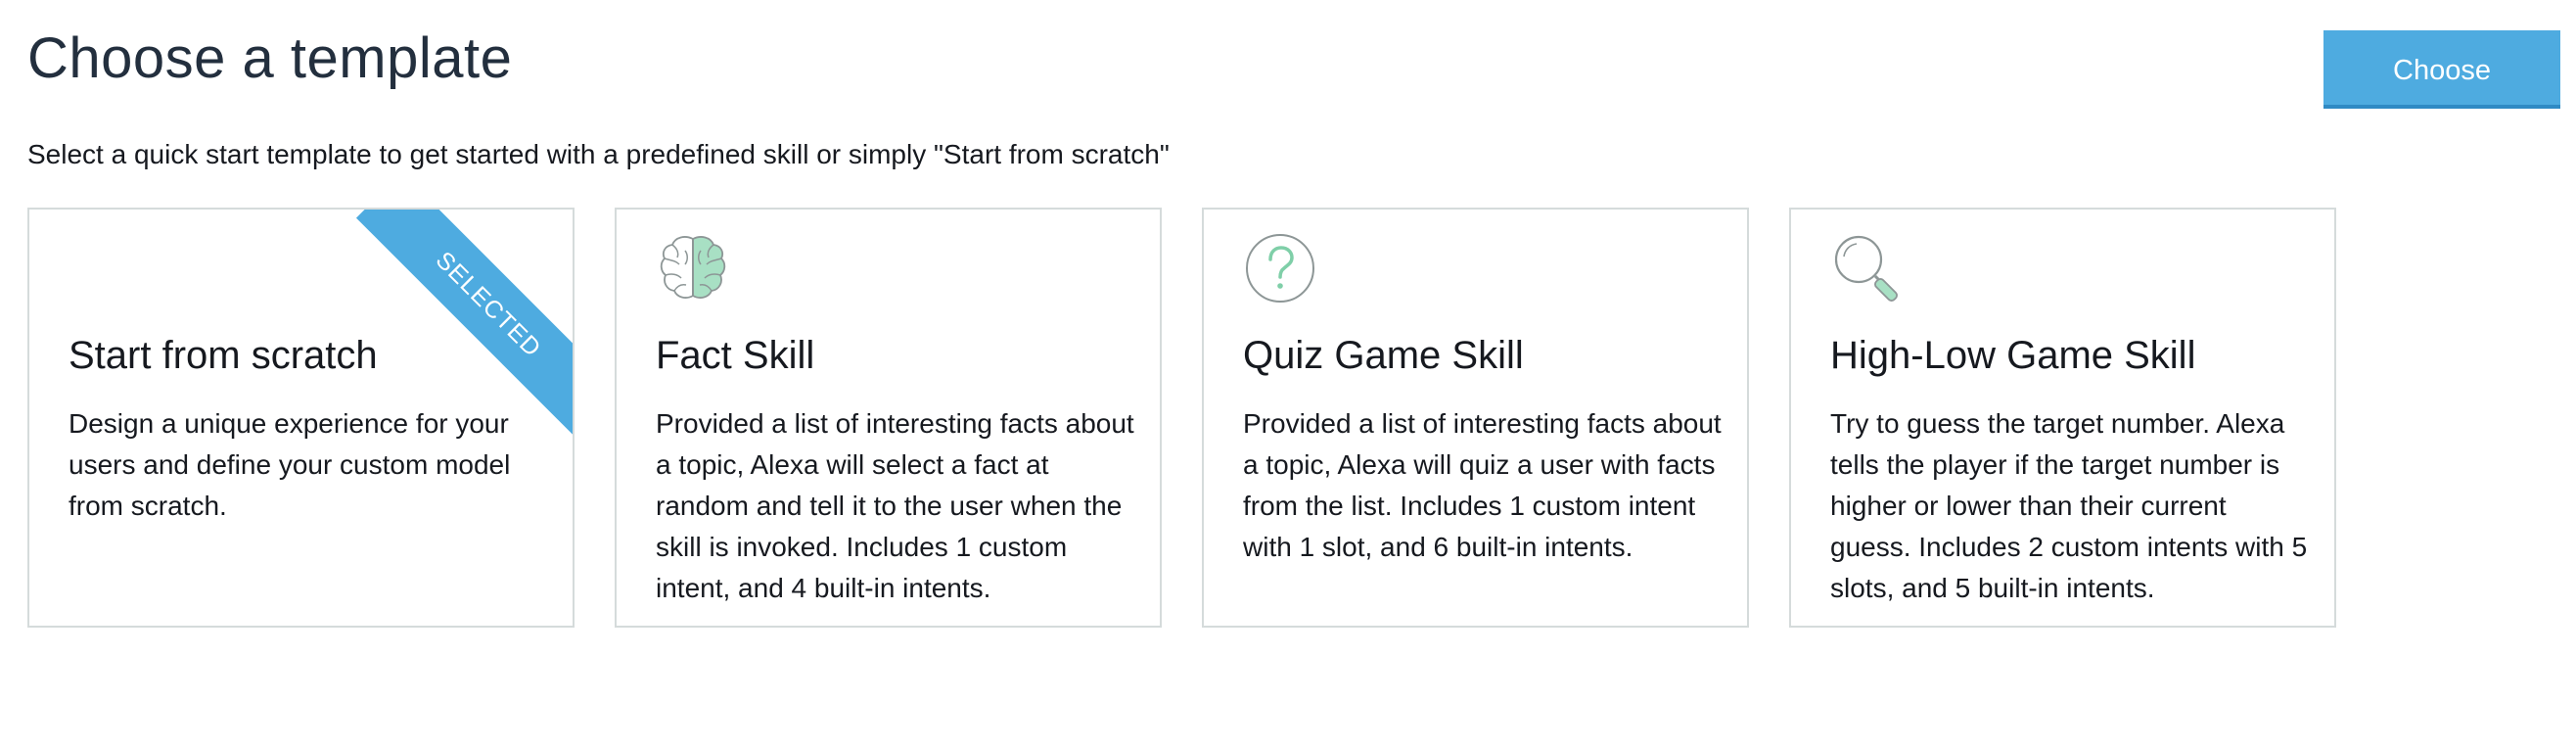 Image resolution: width=2576 pixels, height=750 pixels. I want to click on template-title: Quiz Game Skill, so click(1384, 356).